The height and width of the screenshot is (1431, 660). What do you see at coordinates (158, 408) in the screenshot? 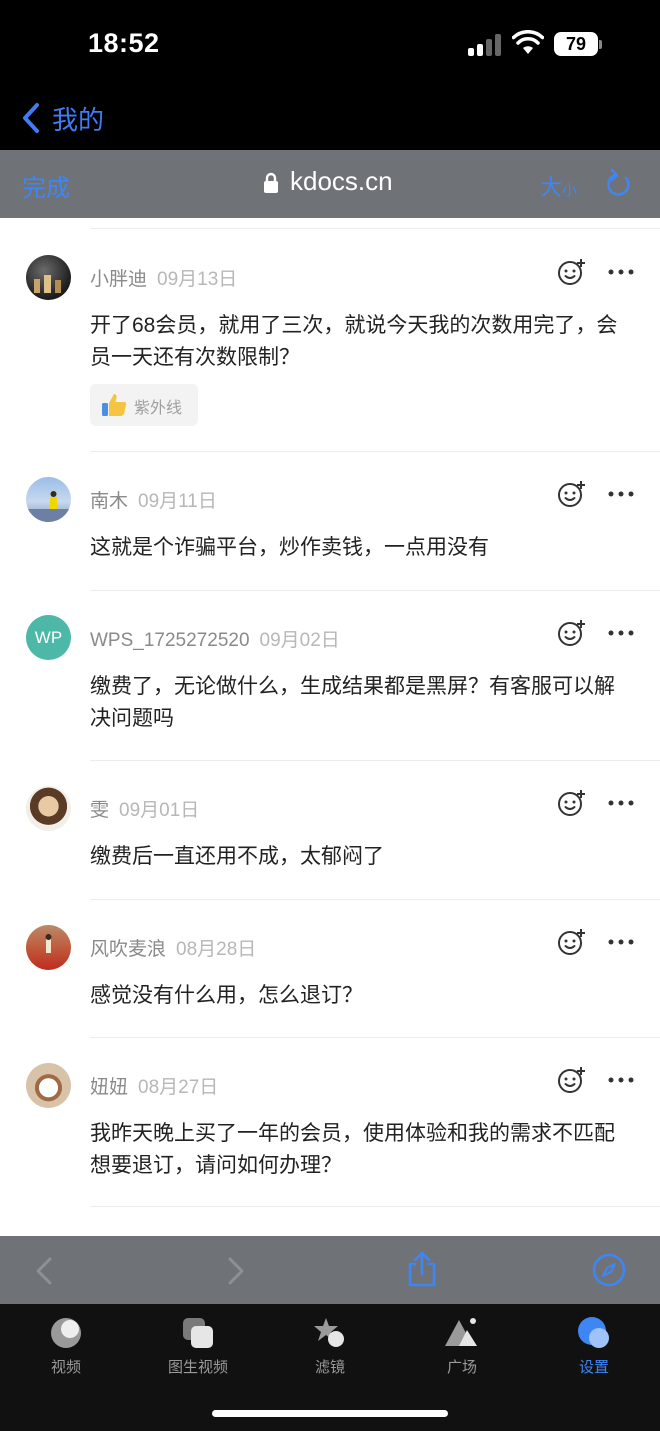
I see `like-chip-label: 紫外线` at bounding box center [158, 408].